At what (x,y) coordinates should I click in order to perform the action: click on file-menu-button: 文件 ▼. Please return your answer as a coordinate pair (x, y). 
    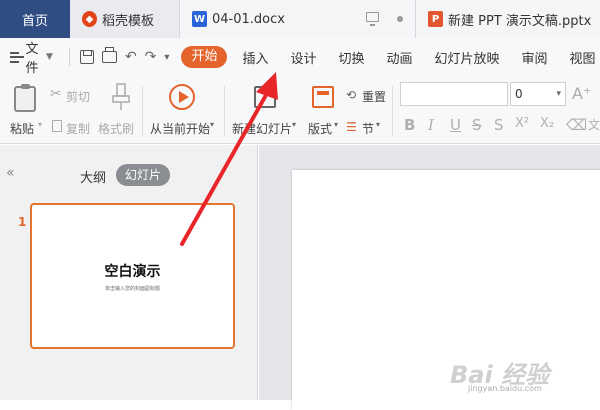
    Looking at the image, I should click on (31, 57).